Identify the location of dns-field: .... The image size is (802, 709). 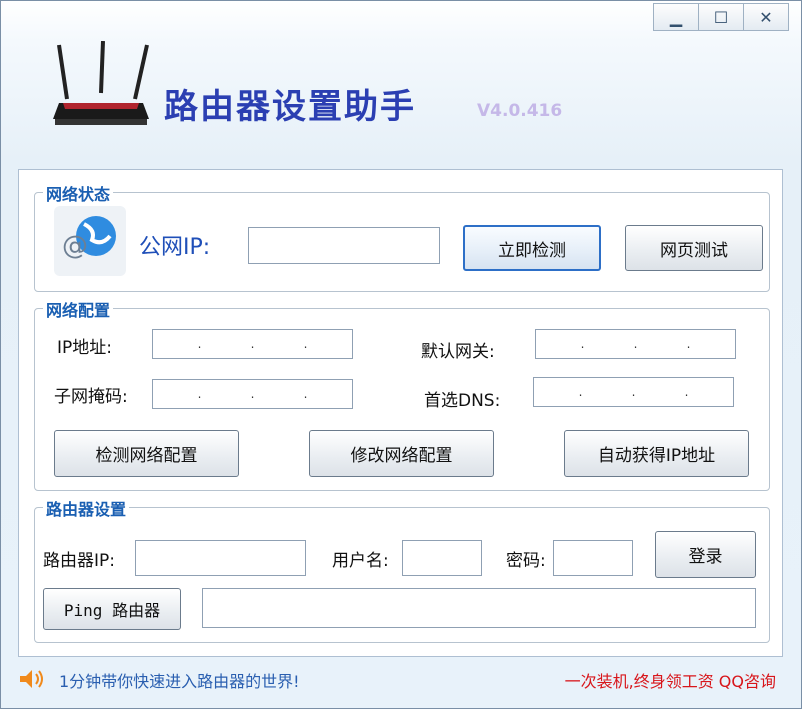
(633, 392).